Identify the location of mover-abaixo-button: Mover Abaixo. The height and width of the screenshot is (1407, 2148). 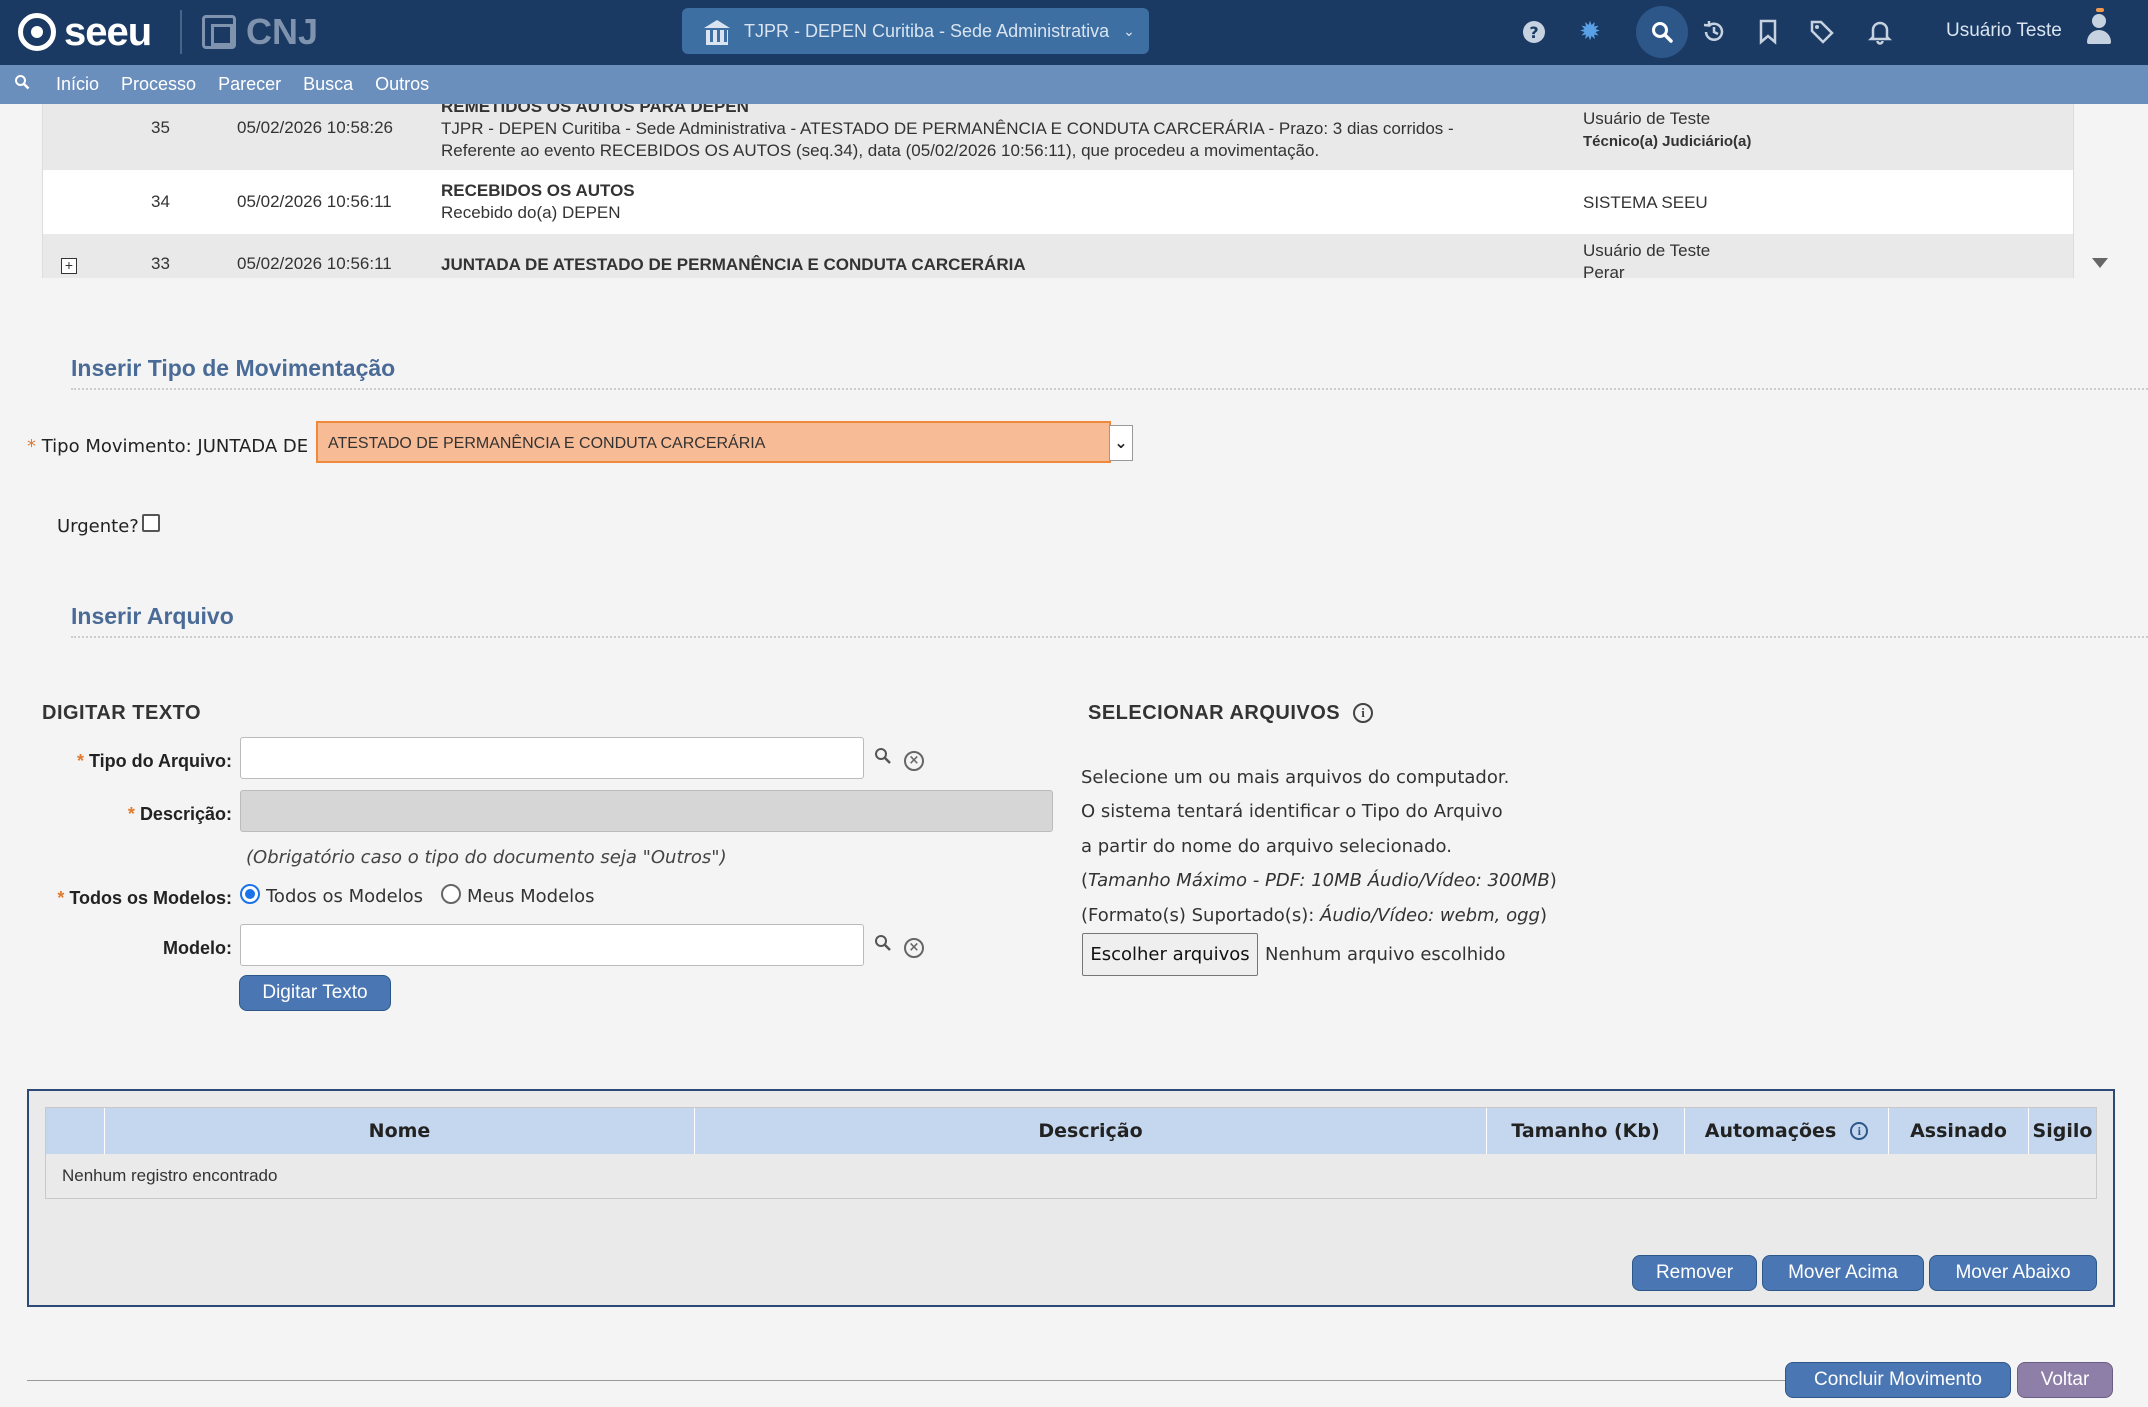
(2013, 1273).